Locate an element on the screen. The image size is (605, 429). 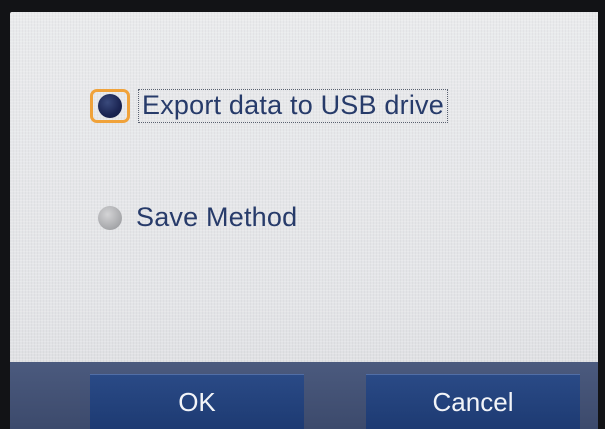
export-usb-option: Export data to USB drive is located at coordinates (269, 106).